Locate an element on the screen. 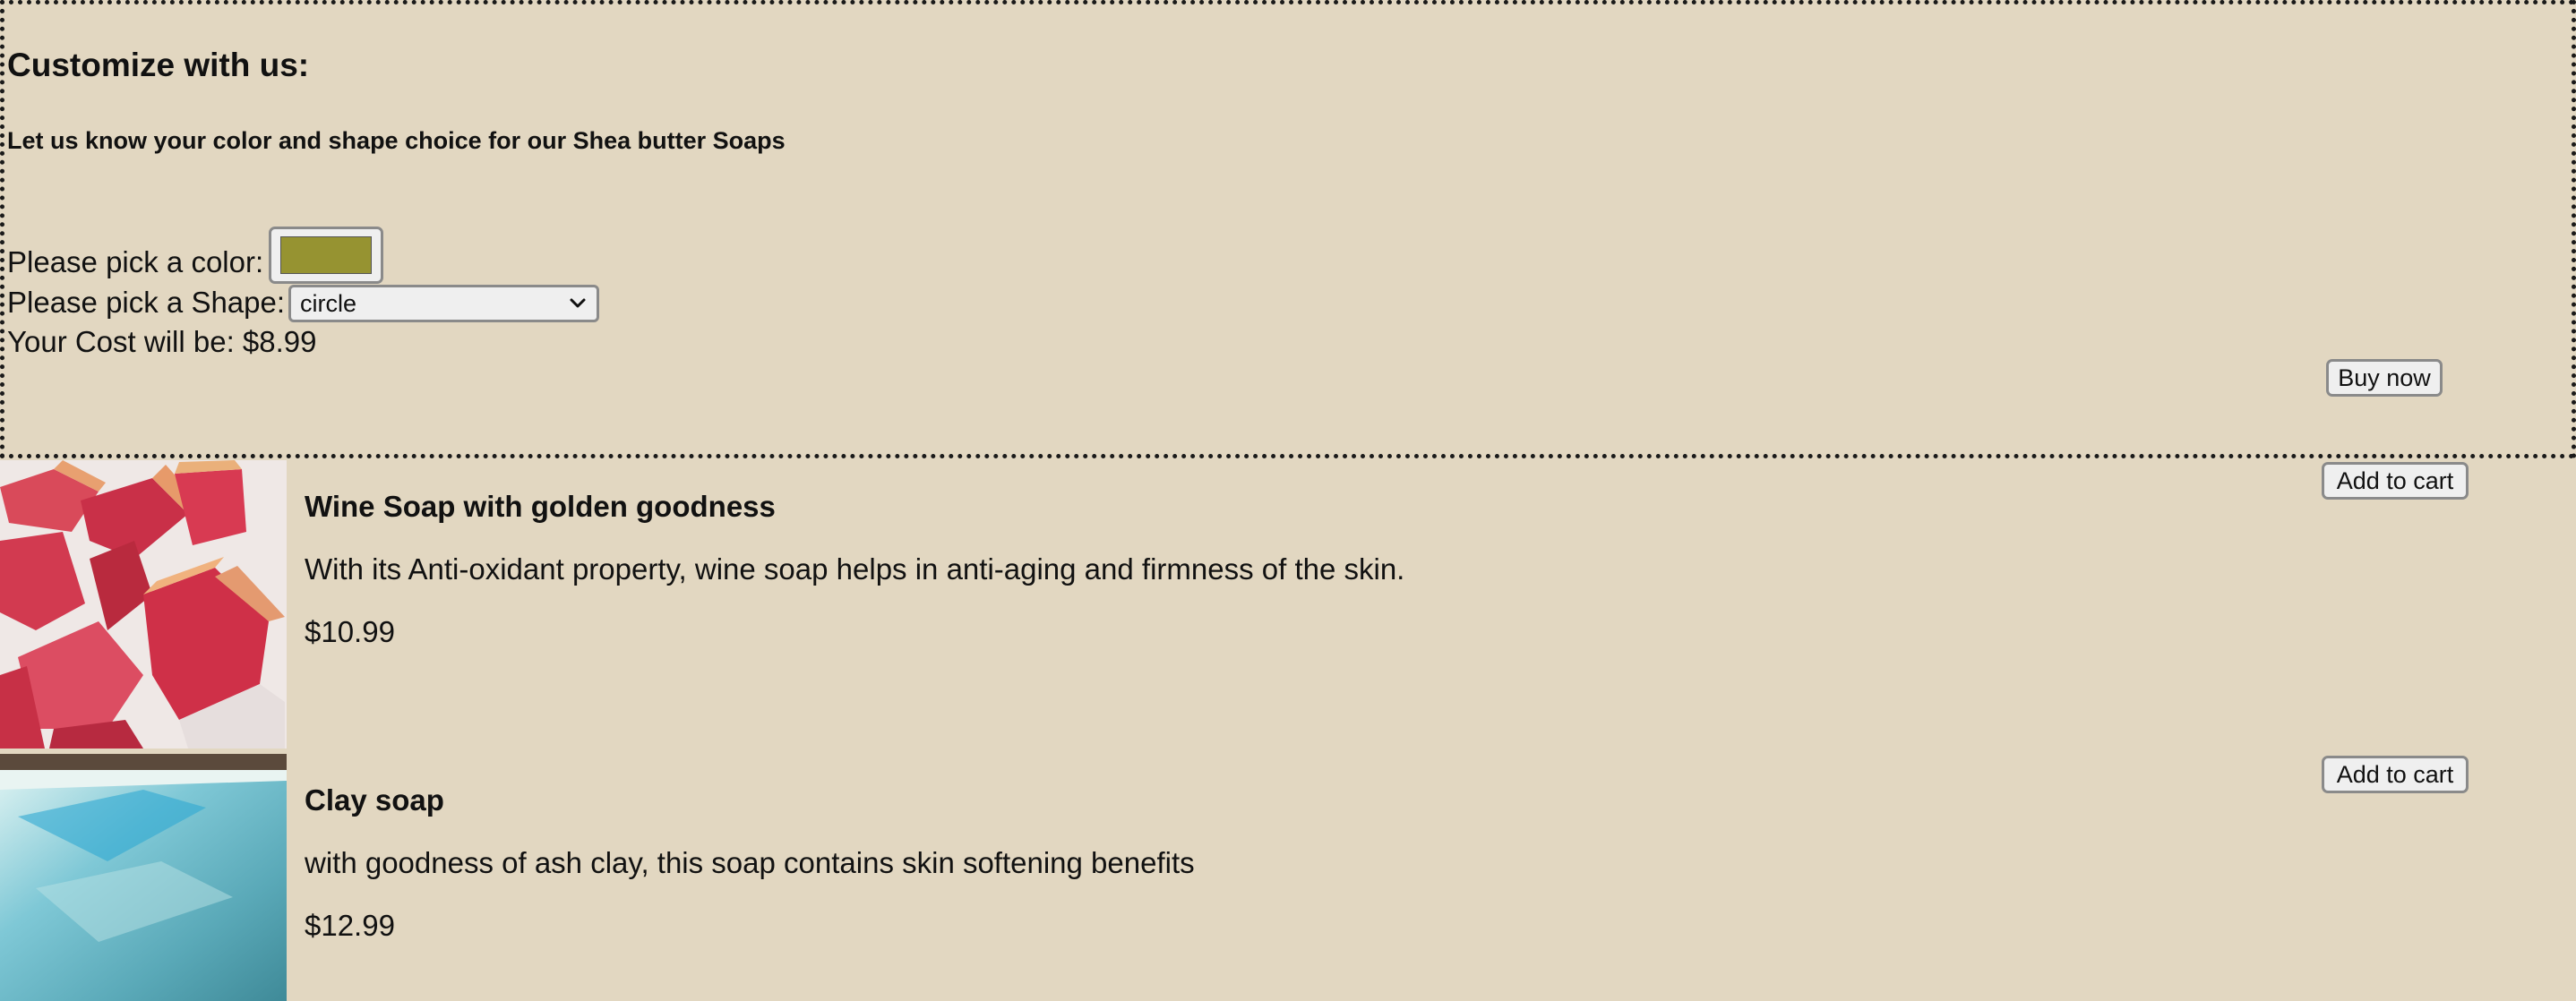 This screenshot has width=2576, height=1001. product-name: Clay soap is located at coordinates (374, 800).